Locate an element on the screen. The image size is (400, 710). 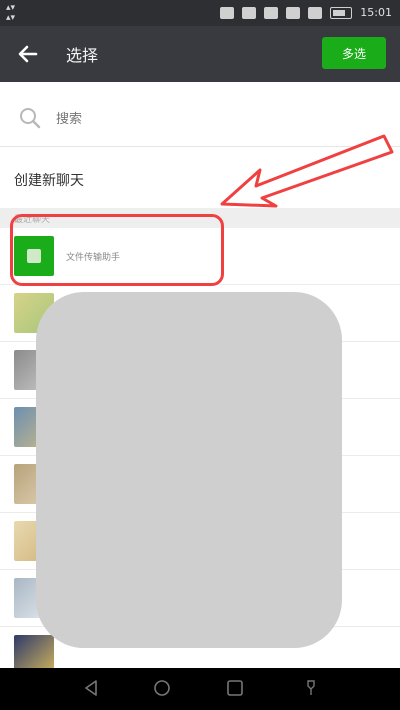
status-bar: ▴▾ ▴▾ 15:01 is located at coordinates (200, 13).